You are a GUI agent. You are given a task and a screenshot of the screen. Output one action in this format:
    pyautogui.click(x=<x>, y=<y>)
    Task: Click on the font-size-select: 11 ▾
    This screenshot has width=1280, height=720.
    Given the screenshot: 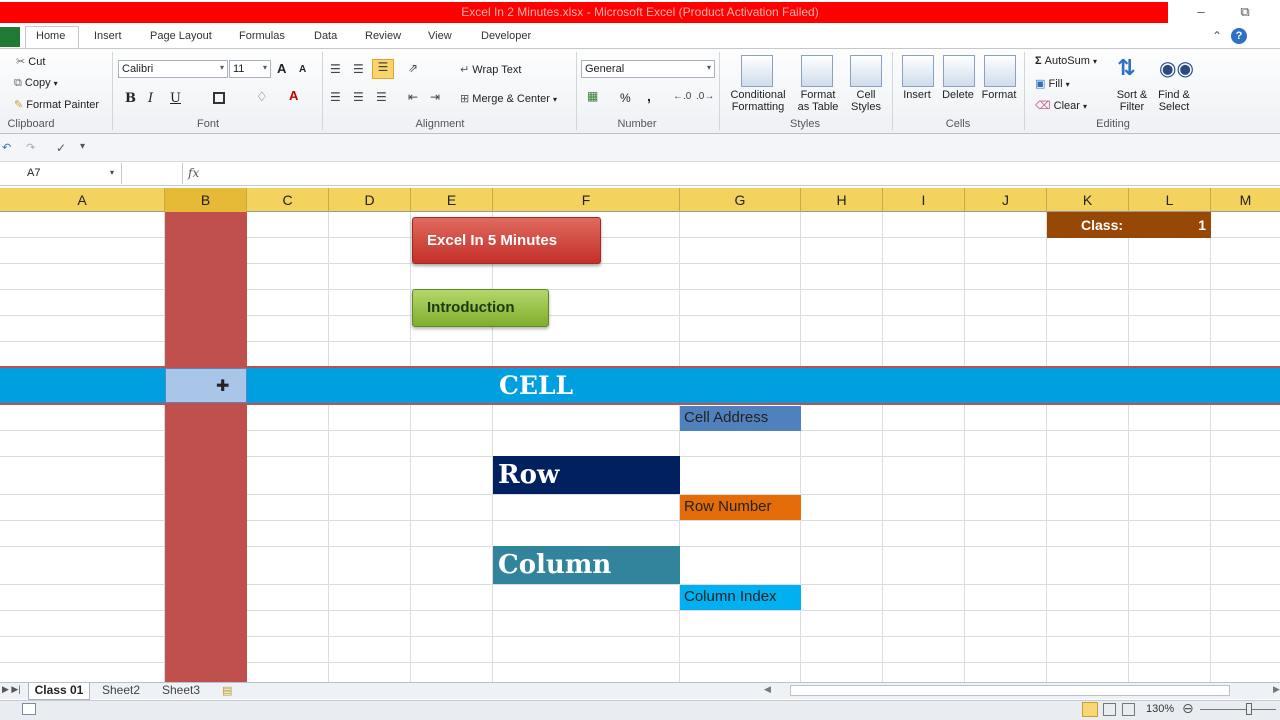 What is the action you would take?
    pyautogui.click(x=250, y=69)
    